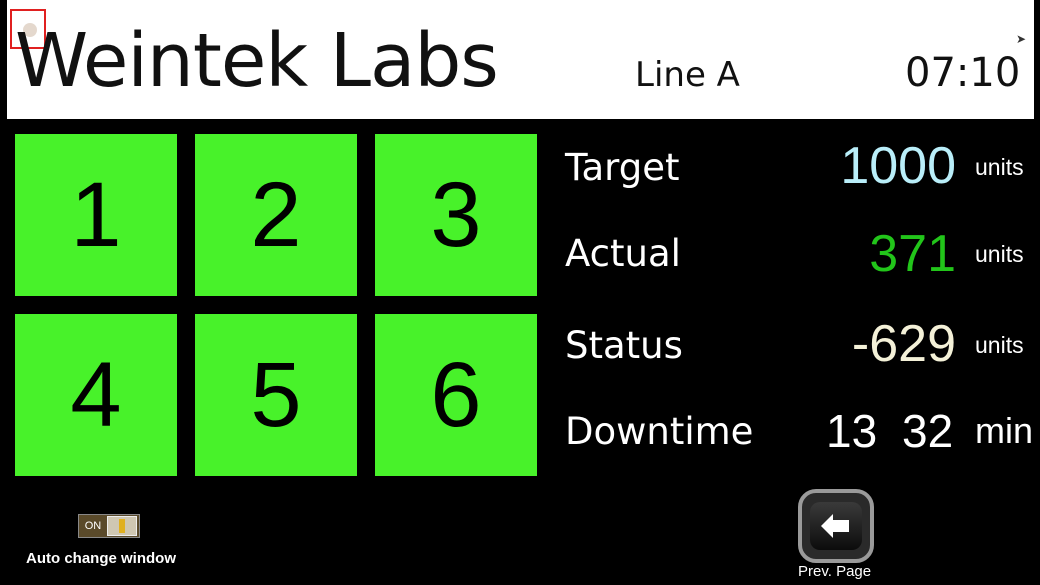  What do you see at coordinates (623, 253) in the screenshot?
I see `actual-label: Actual` at bounding box center [623, 253].